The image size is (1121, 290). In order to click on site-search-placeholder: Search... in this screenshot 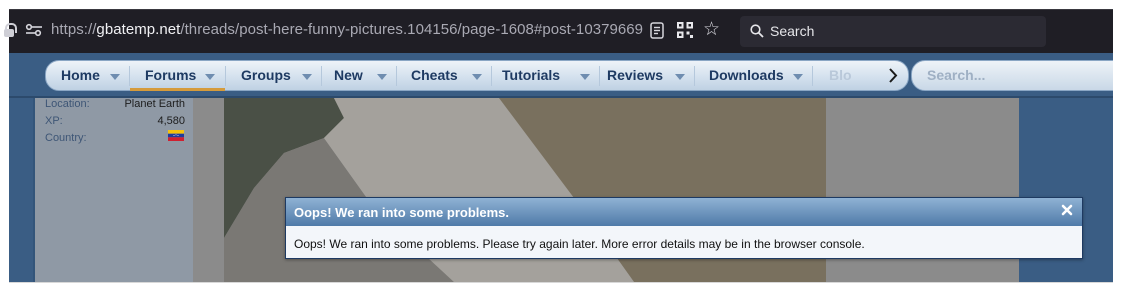, I will do `click(956, 75)`.